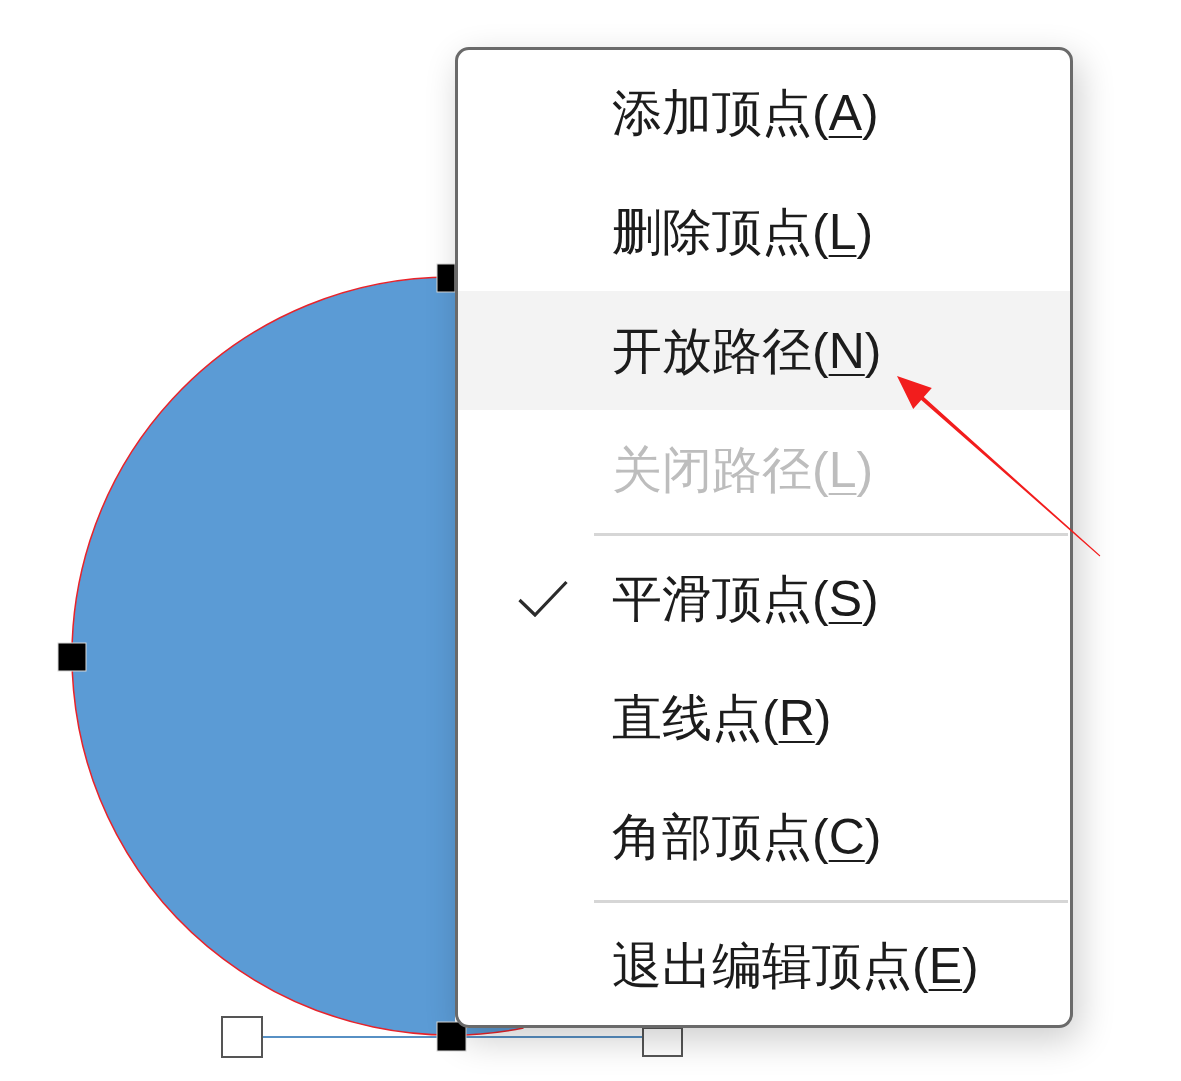 This screenshot has height=1081, width=1181. I want to click on menu-item: 开放路径(N), so click(764, 350).